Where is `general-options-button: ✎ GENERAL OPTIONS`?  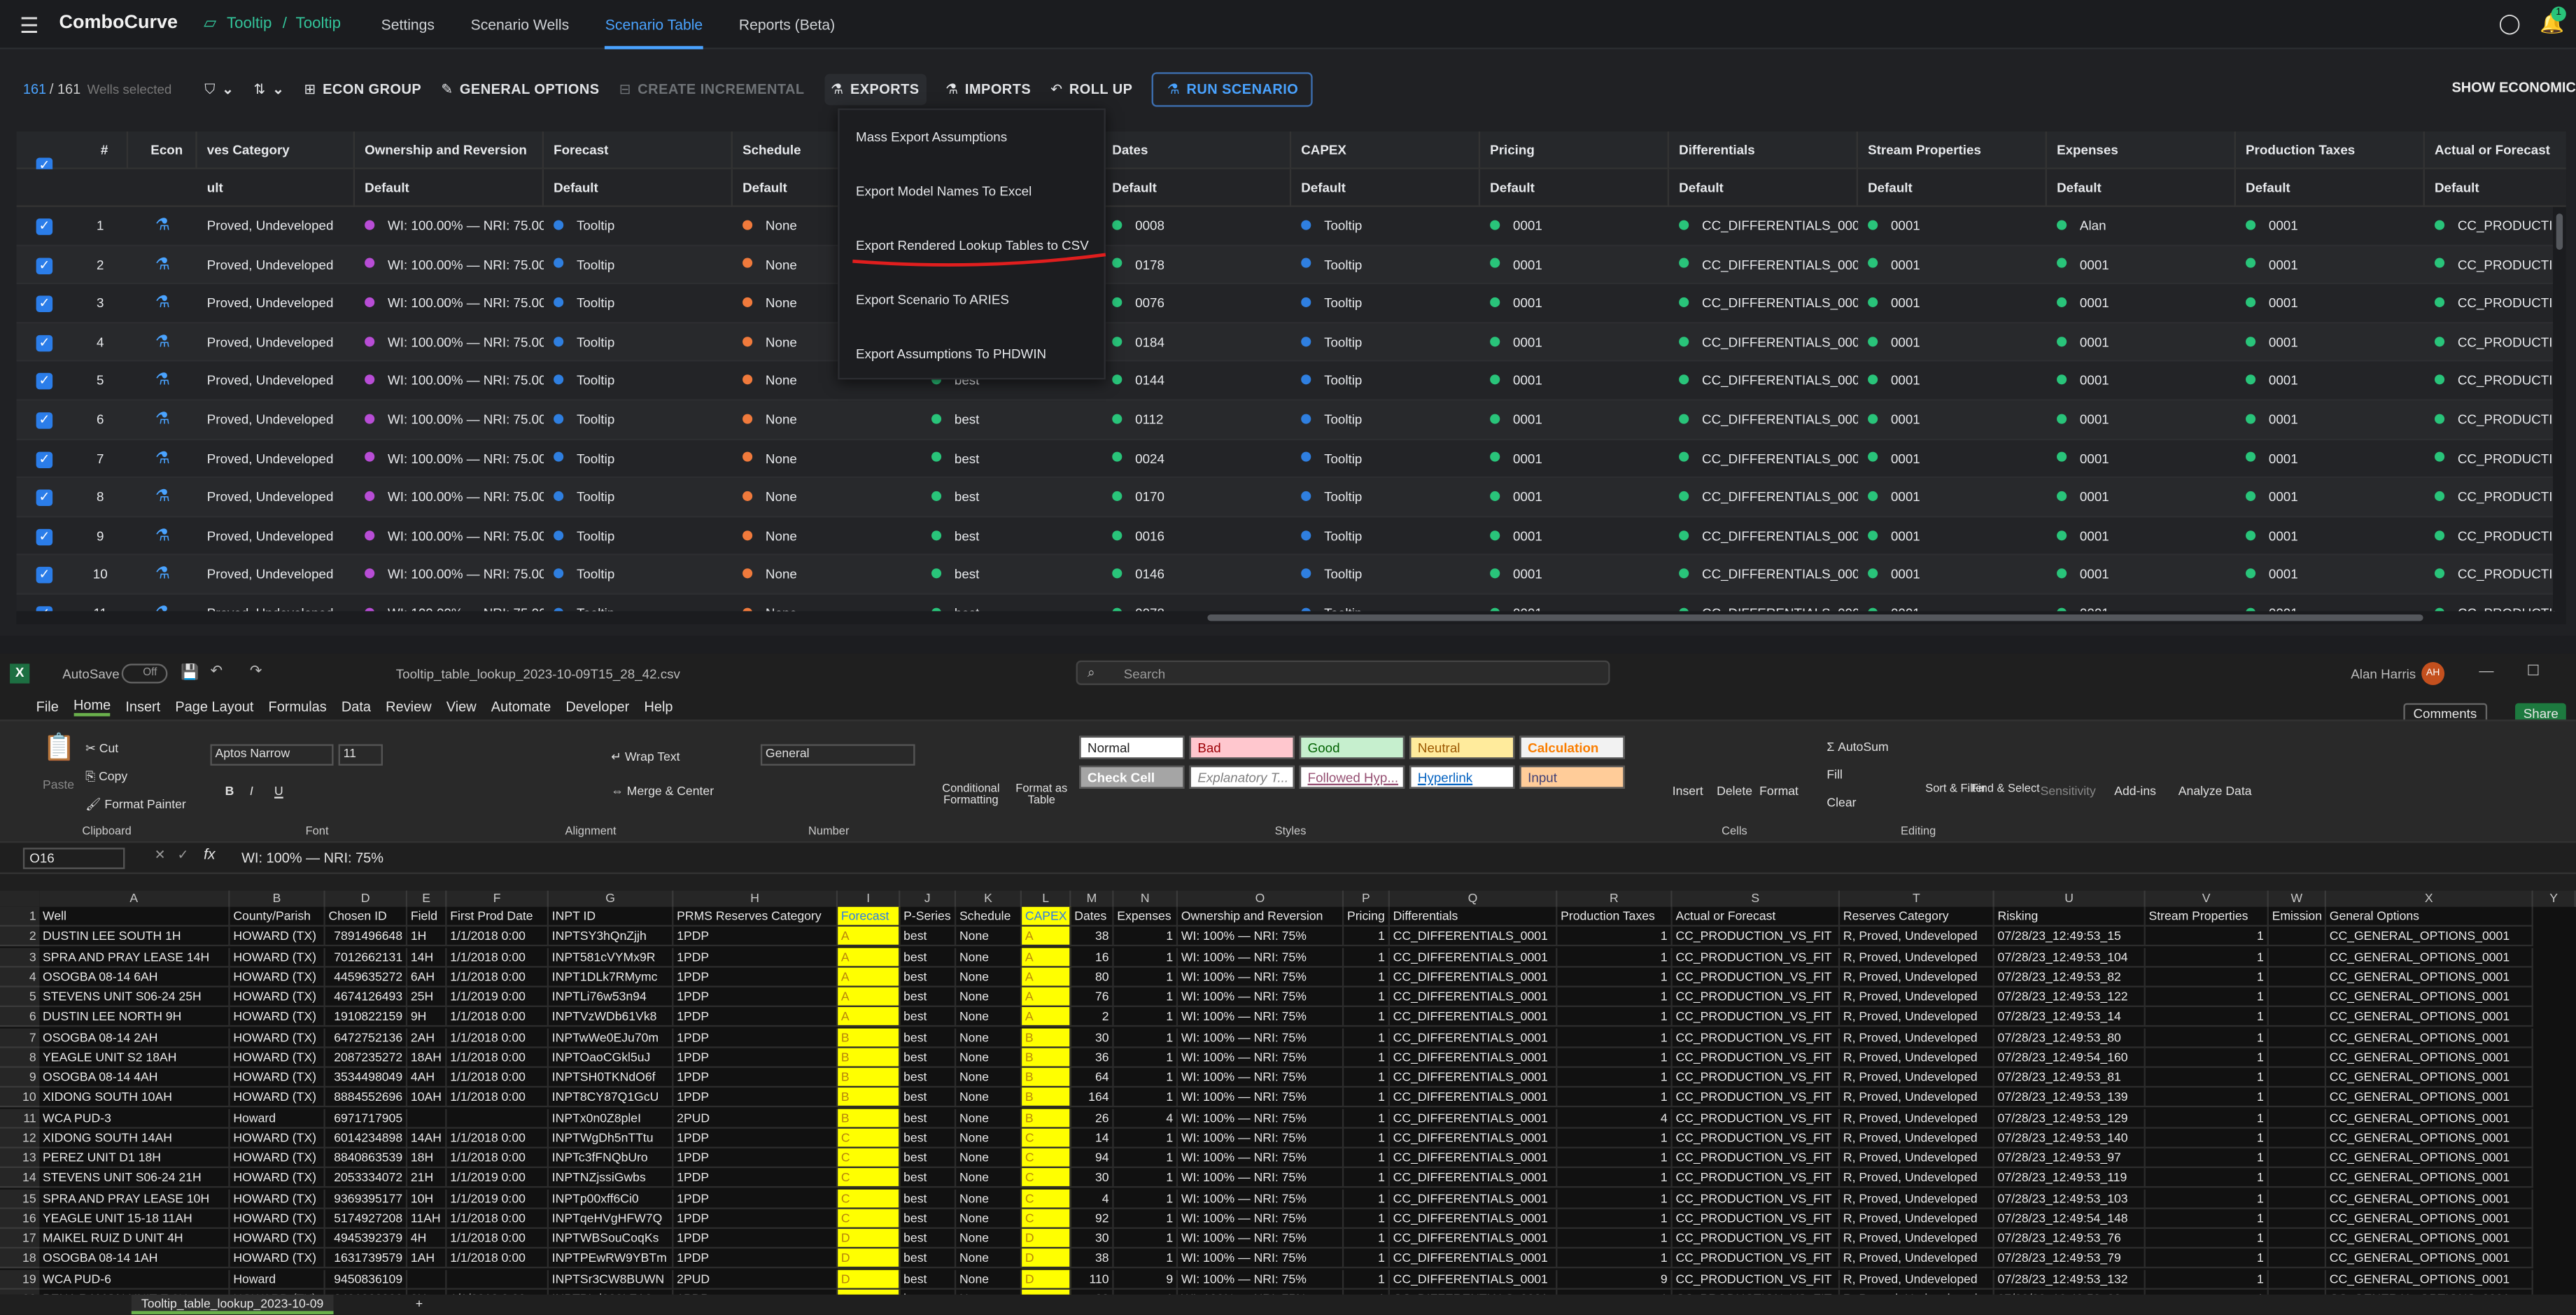 general-options-button: ✎ GENERAL OPTIONS is located at coordinates (520, 89).